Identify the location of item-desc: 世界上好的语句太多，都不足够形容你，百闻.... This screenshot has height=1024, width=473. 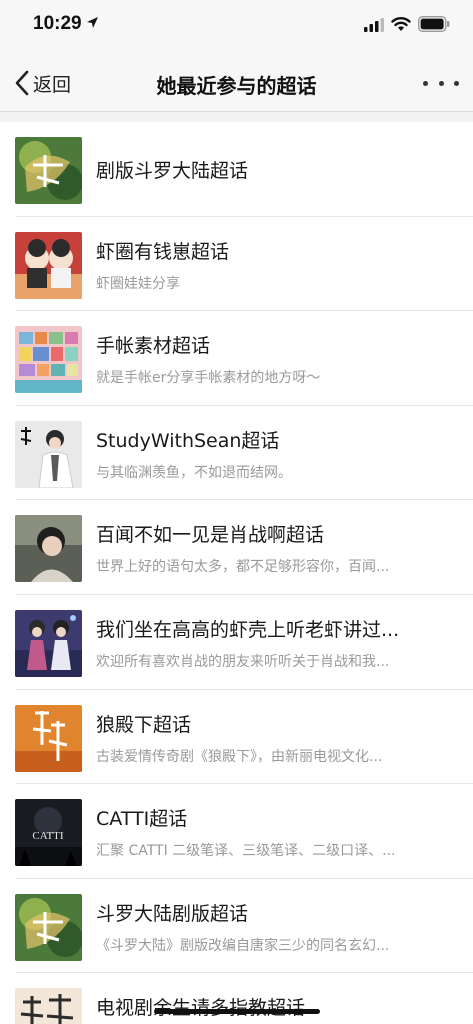
(243, 567).